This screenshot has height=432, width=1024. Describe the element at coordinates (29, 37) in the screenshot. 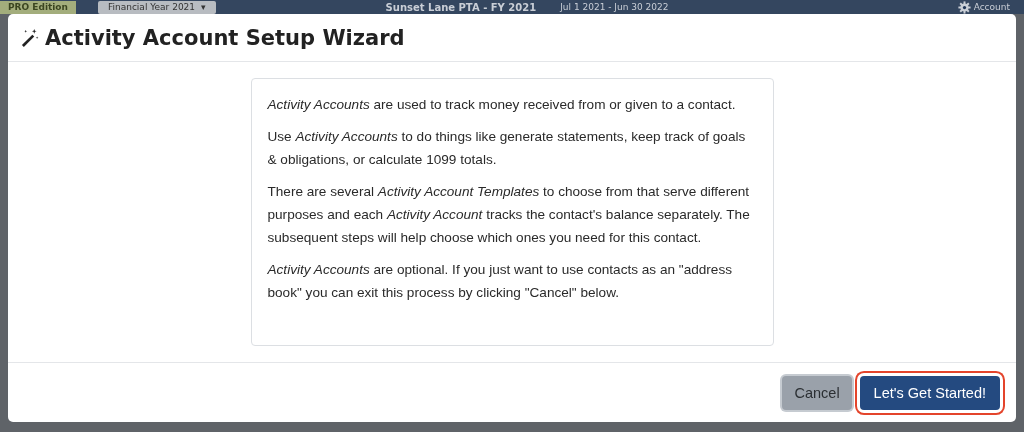

I see `magic-wand-icon` at that location.